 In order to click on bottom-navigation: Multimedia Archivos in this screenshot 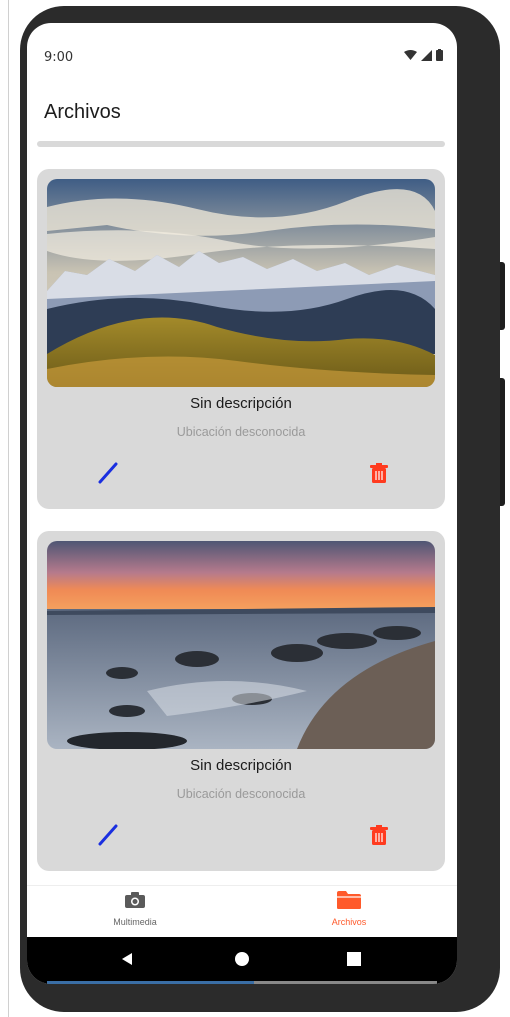, I will do `click(242, 911)`.